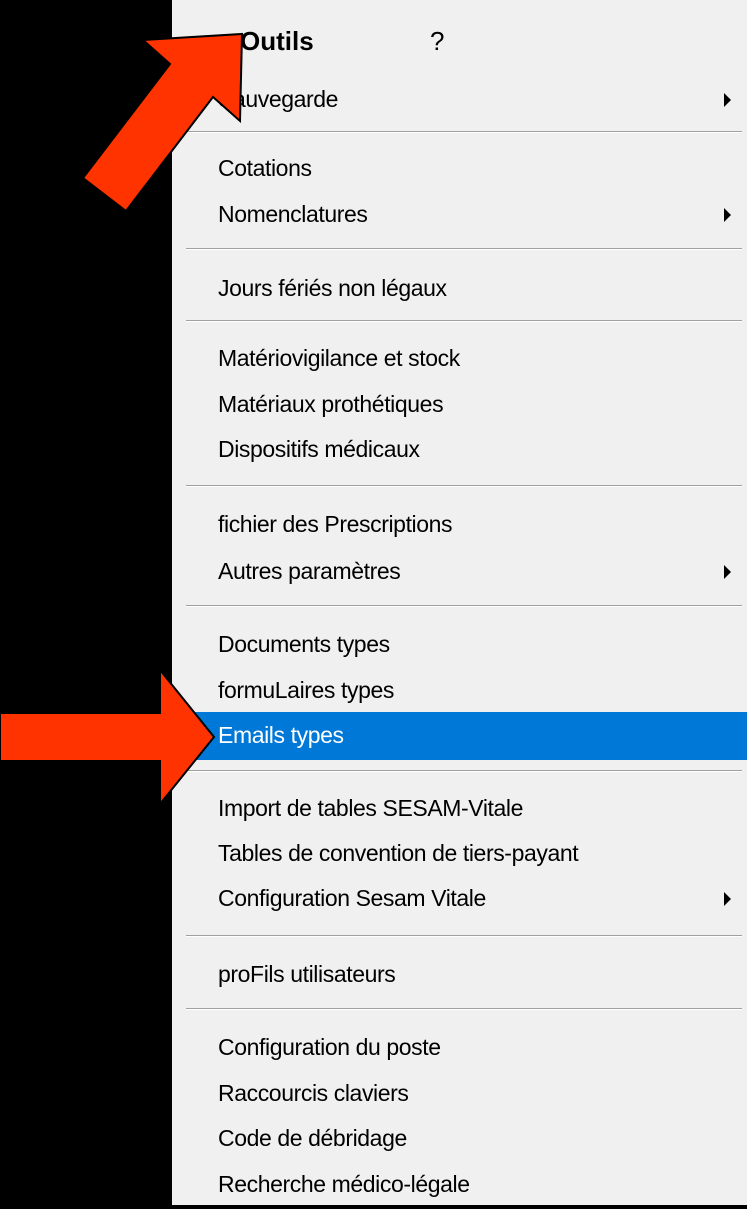 Image resolution: width=747 pixels, height=1209 pixels. What do you see at coordinates (281, 735) in the screenshot?
I see `menu-item-label: Emails types` at bounding box center [281, 735].